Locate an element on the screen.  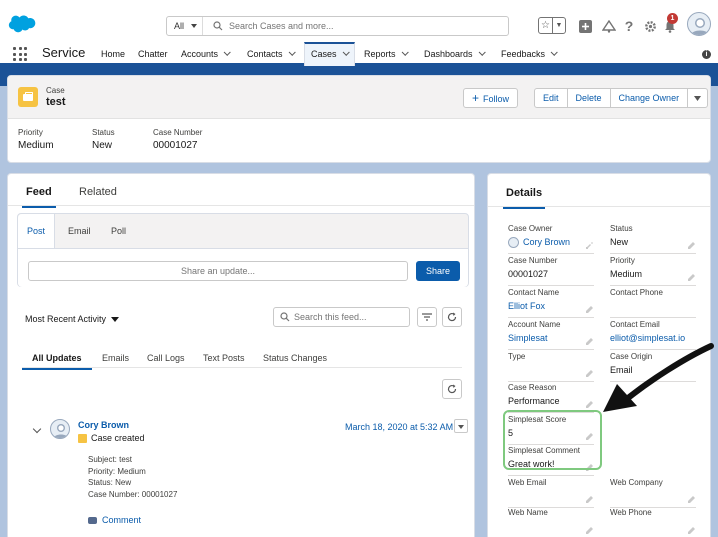
app-launcher-icon is located at coordinates (20, 54).